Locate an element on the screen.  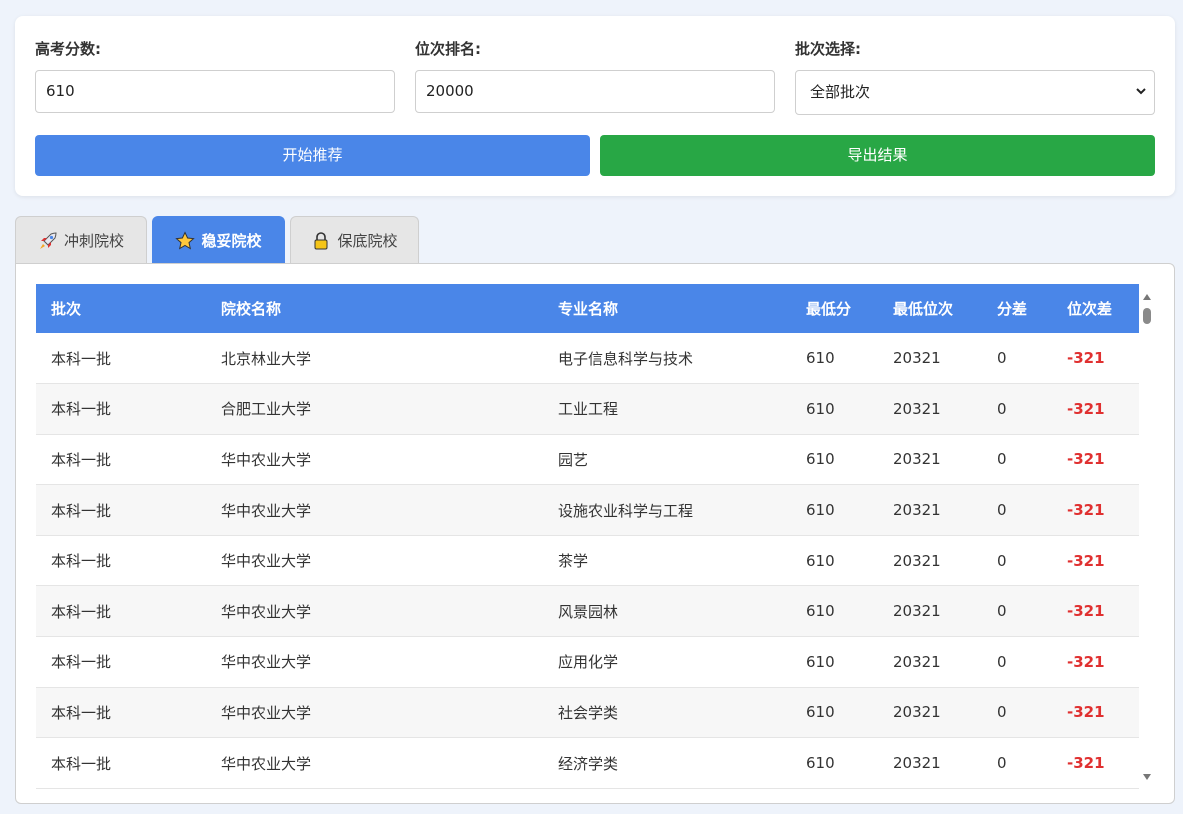
table-row: 本科一批 华中农业大学 园艺 610 20321 0 -321 is located at coordinates (587, 460).